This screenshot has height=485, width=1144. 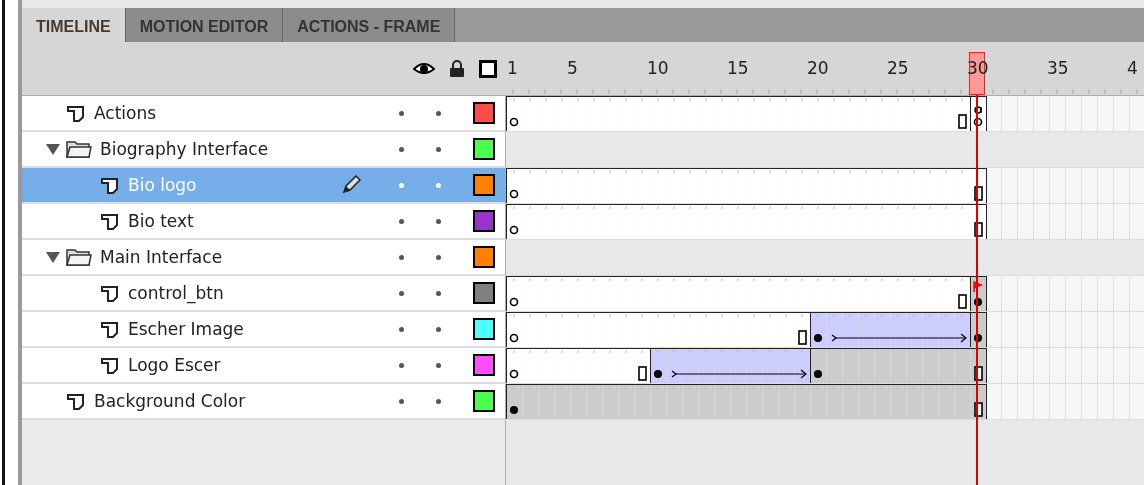 What do you see at coordinates (204, 25) in the screenshot?
I see `tab: MOTION EDITOR` at bounding box center [204, 25].